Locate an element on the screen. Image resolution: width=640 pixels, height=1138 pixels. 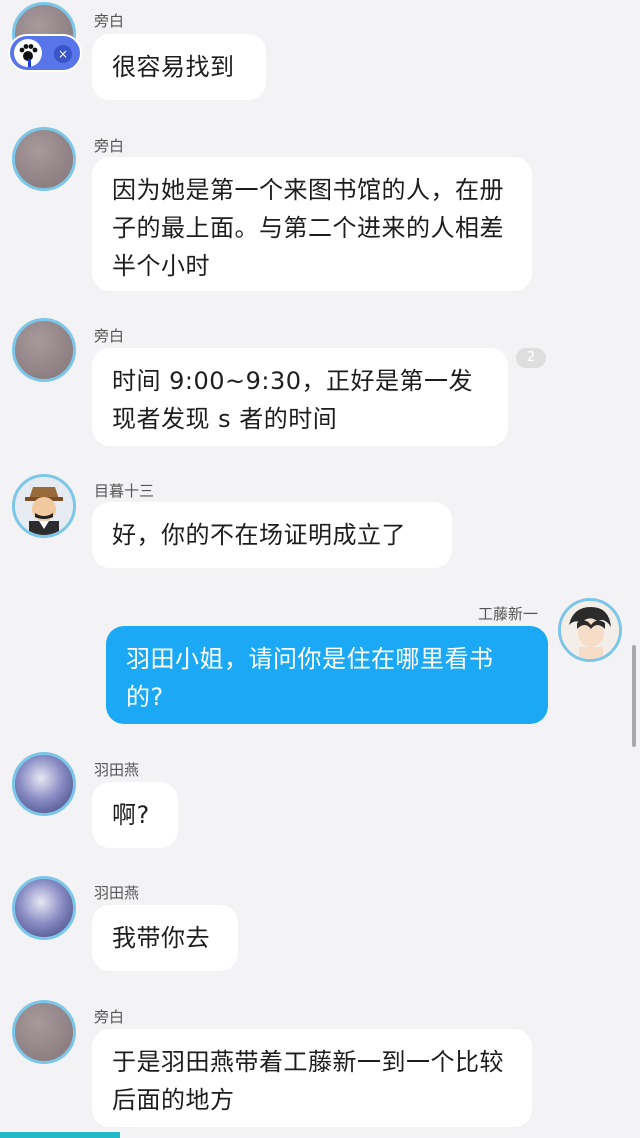
message-bubble: 羽田小姐，请问你是住在哪里看书的? is located at coordinates (327, 675).